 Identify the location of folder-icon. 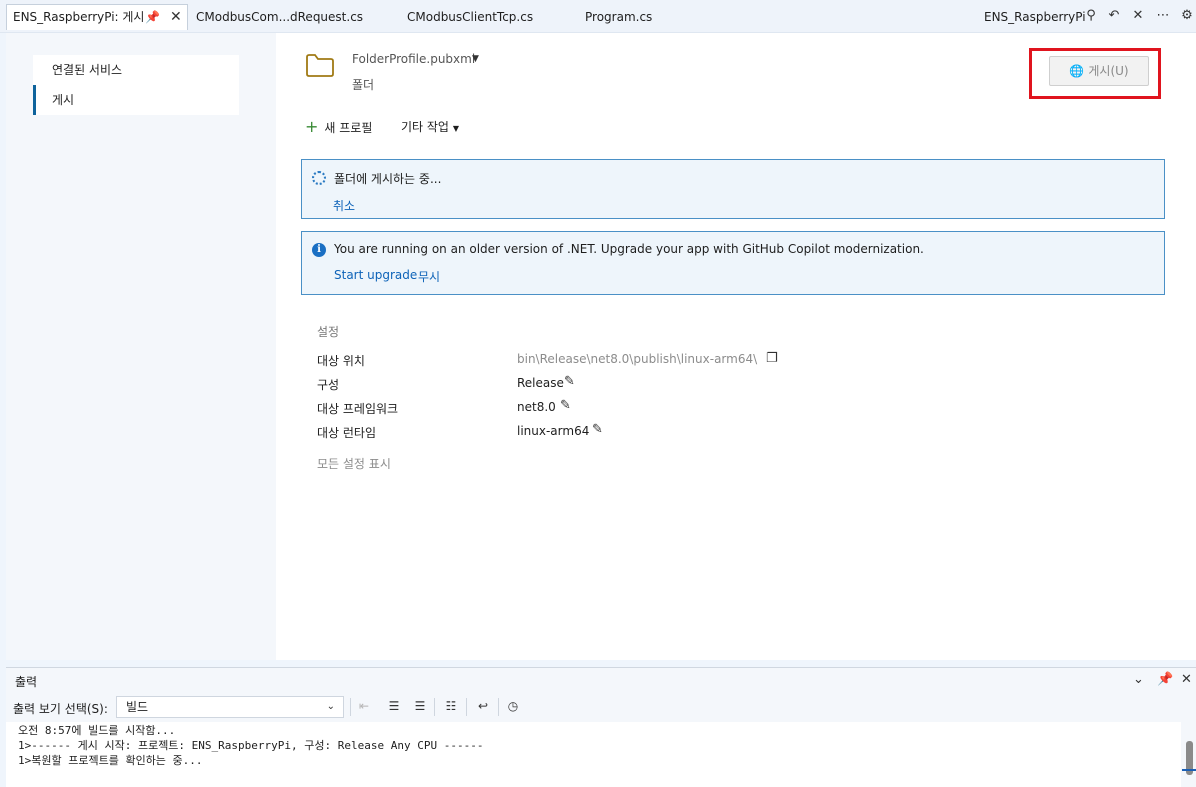
(320, 65).